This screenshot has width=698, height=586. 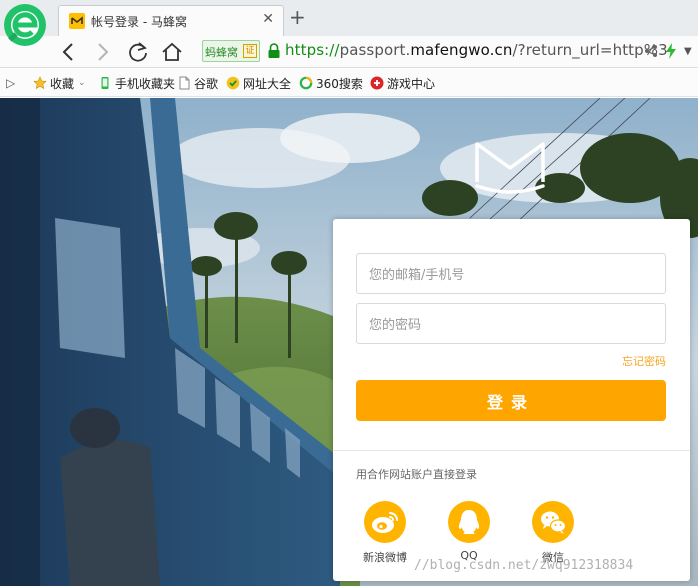 What do you see at coordinates (395, 325) in the screenshot?
I see `password-placeholder: 您的密码` at bounding box center [395, 325].